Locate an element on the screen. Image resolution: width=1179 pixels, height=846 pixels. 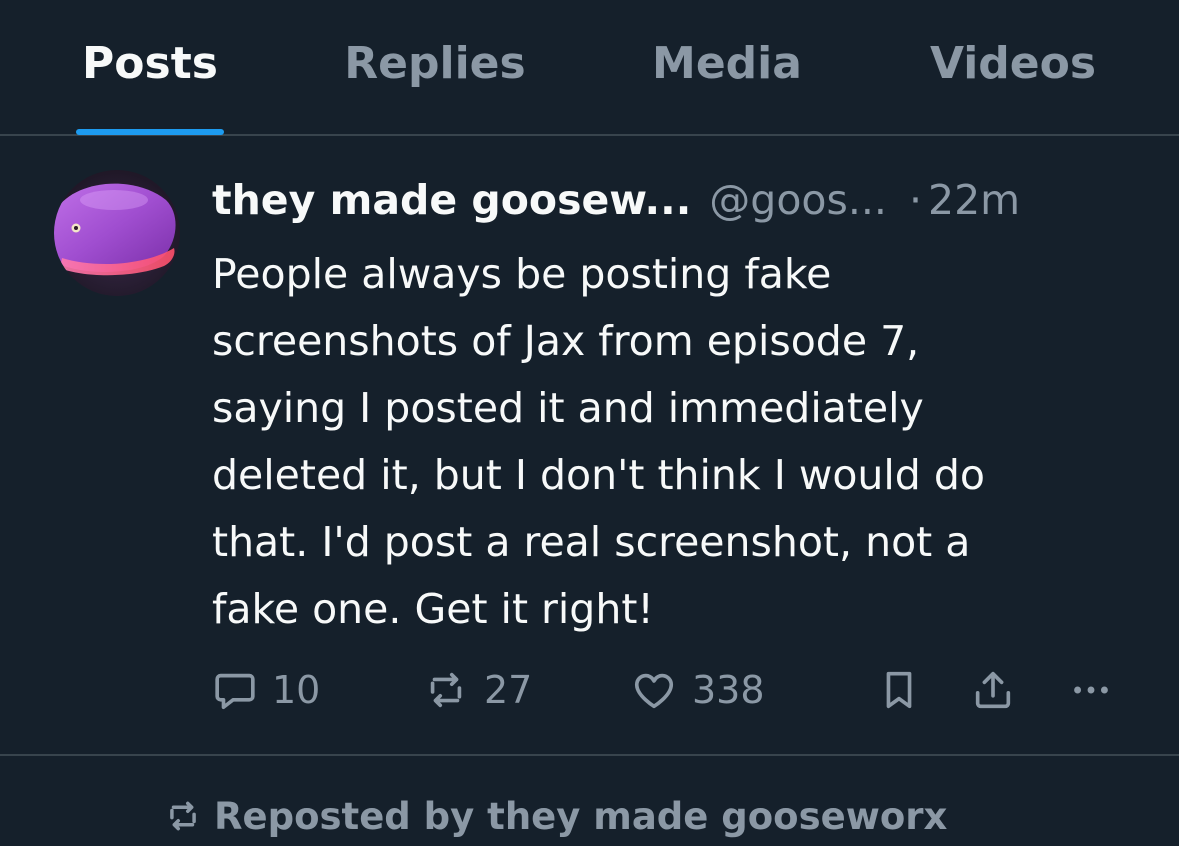
tab-videos: Videos is located at coordinates (1013, 67).